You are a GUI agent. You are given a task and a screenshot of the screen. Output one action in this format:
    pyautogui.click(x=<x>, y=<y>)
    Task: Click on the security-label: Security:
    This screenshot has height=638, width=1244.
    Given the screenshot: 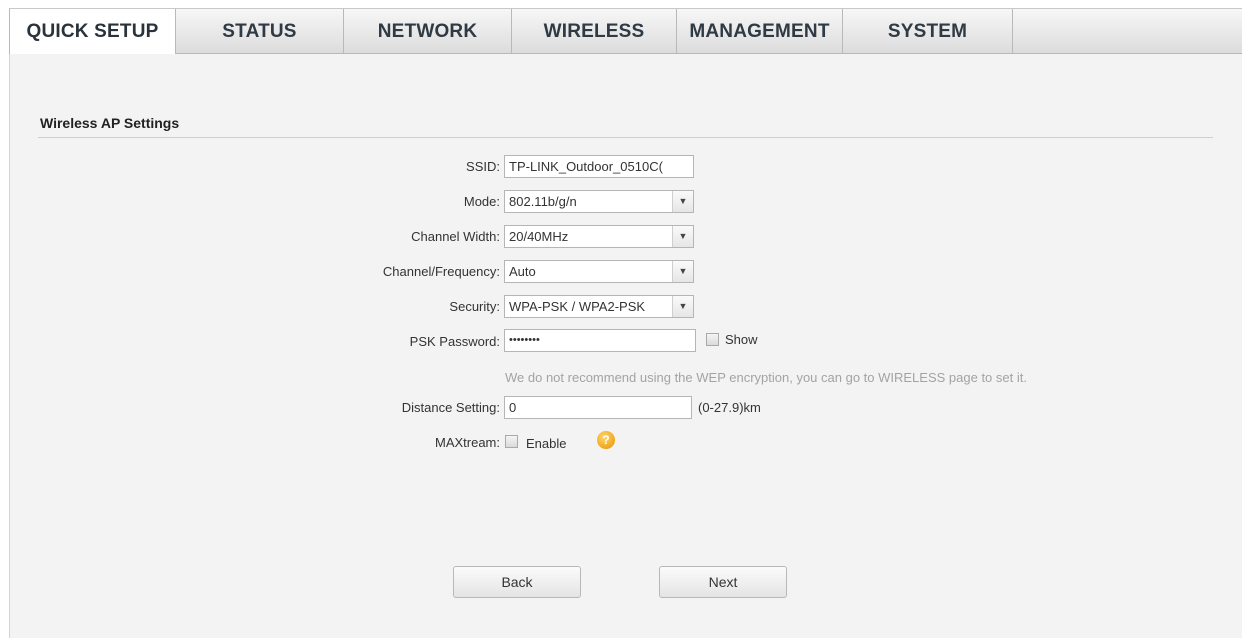 What is the action you would take?
    pyautogui.click(x=474, y=306)
    